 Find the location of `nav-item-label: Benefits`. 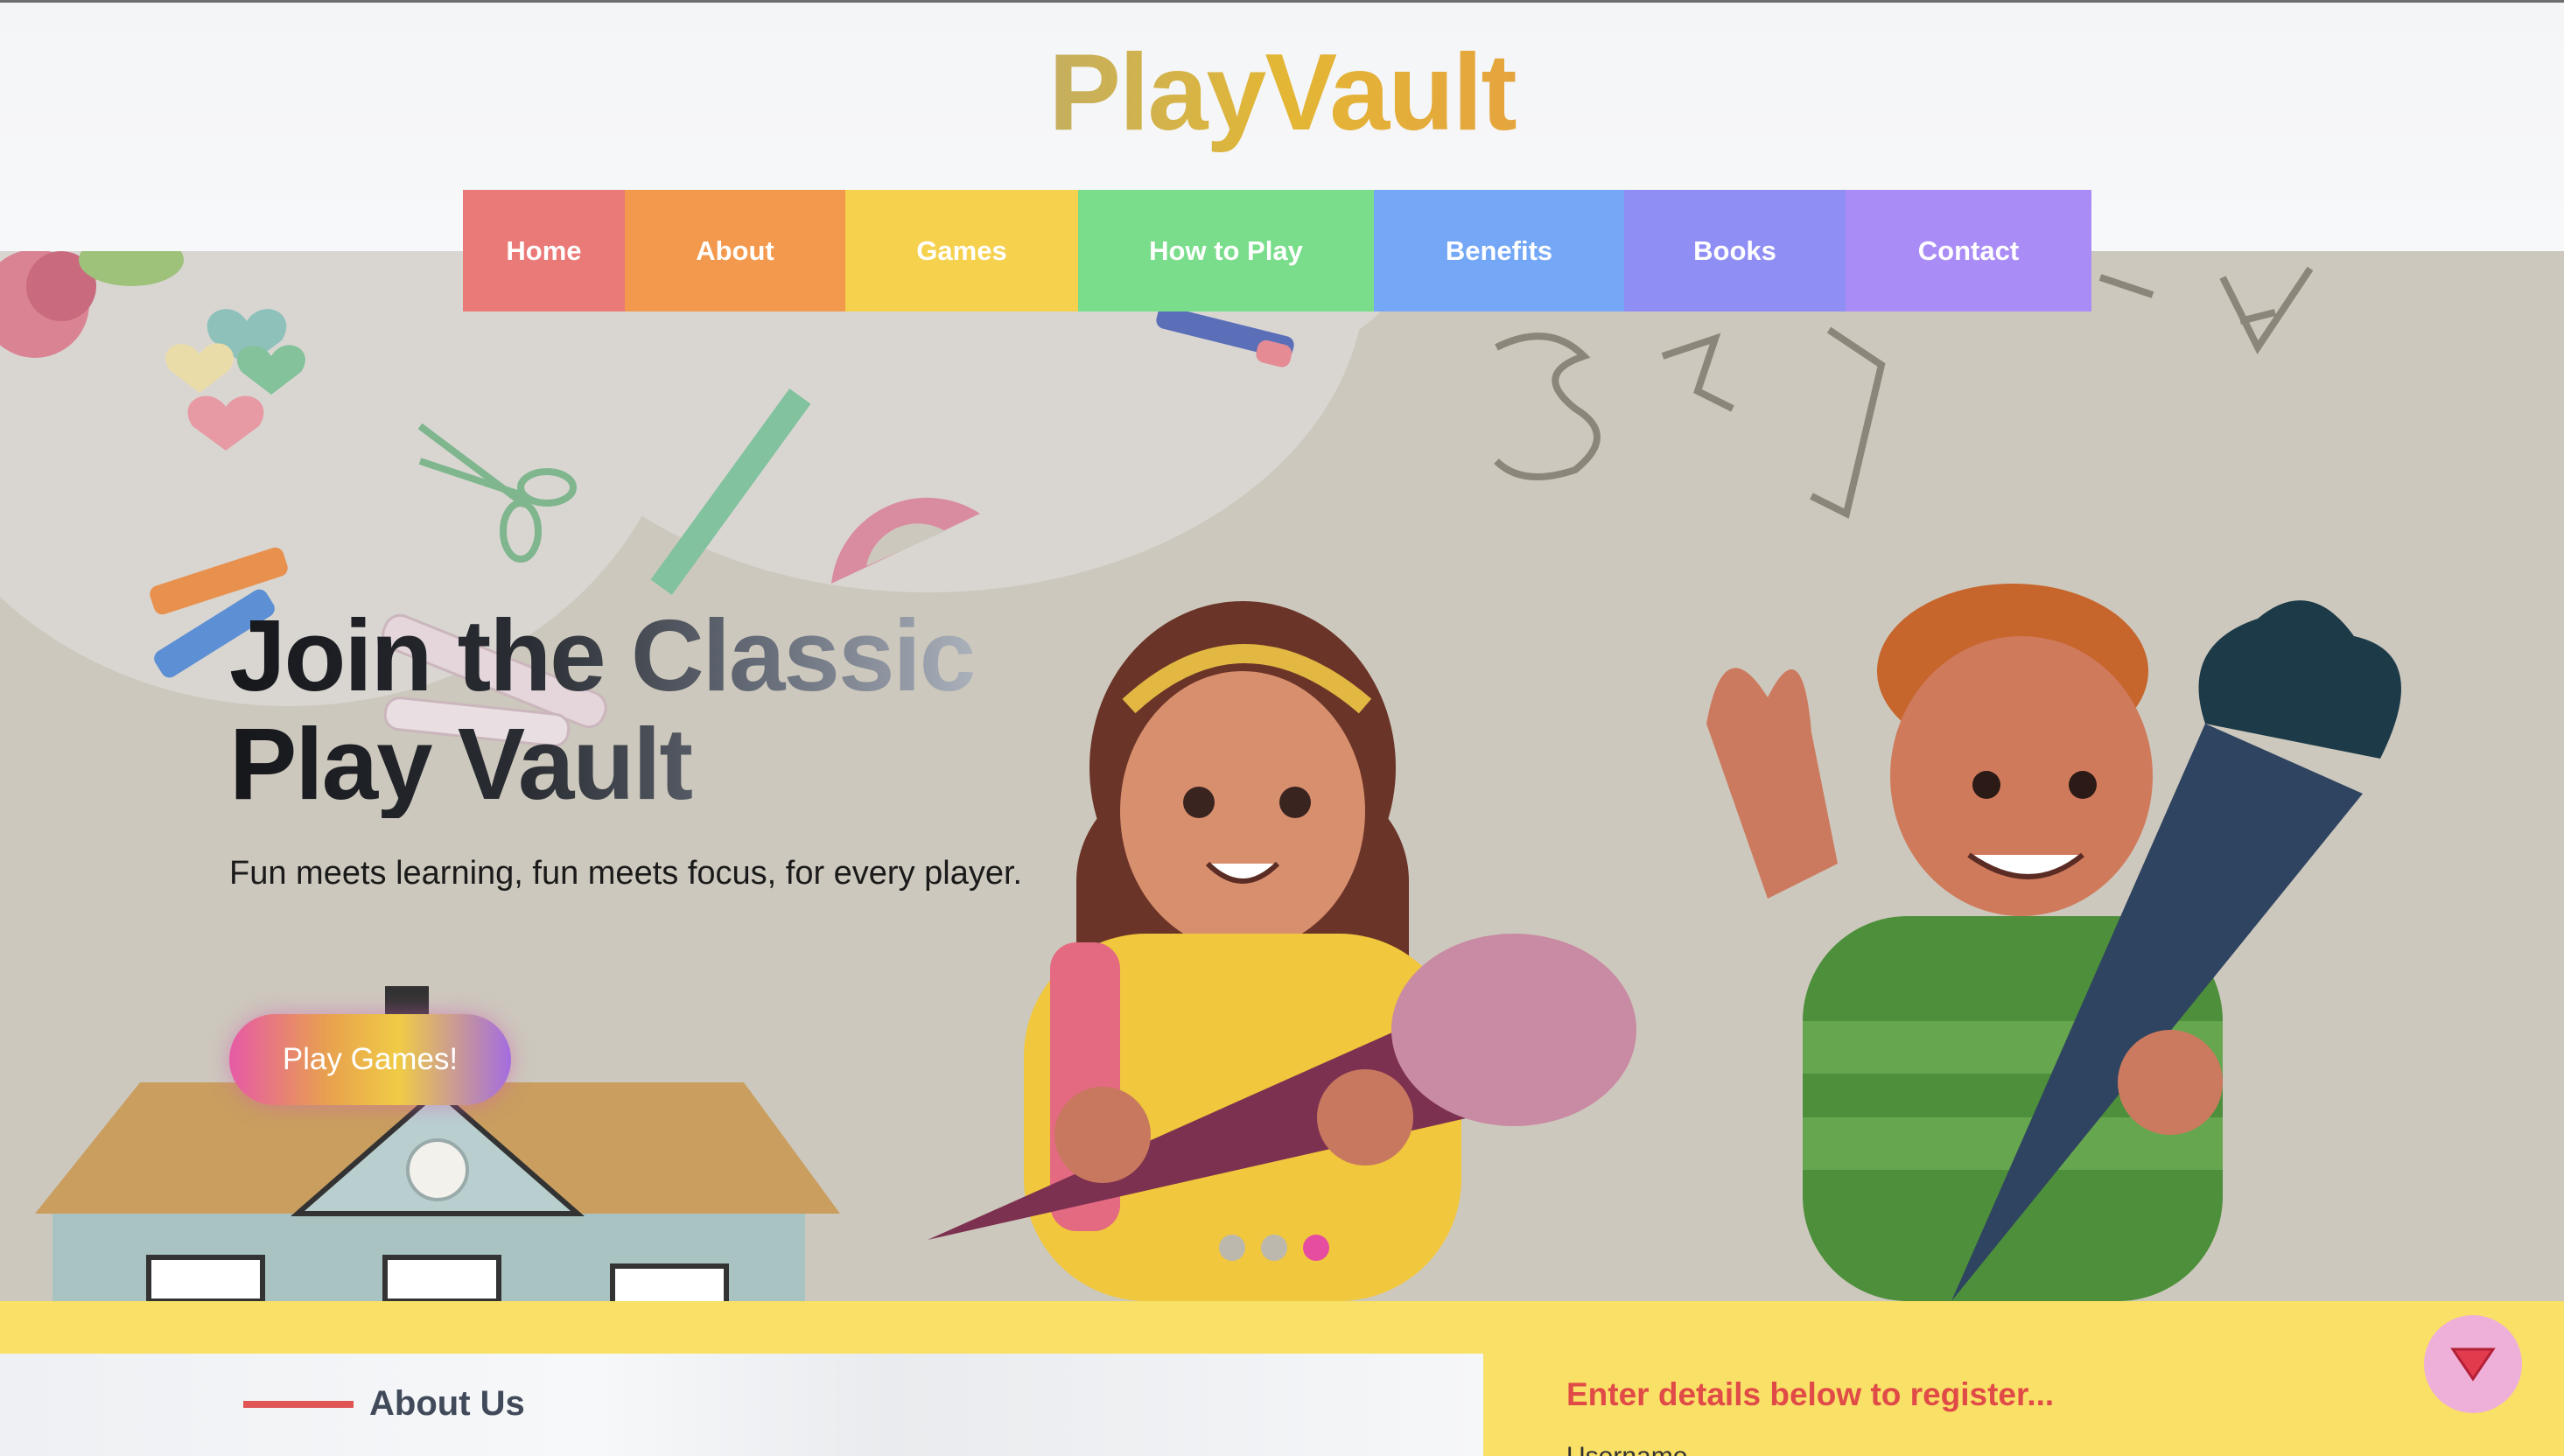

nav-item-label: Benefits is located at coordinates (1499, 250).